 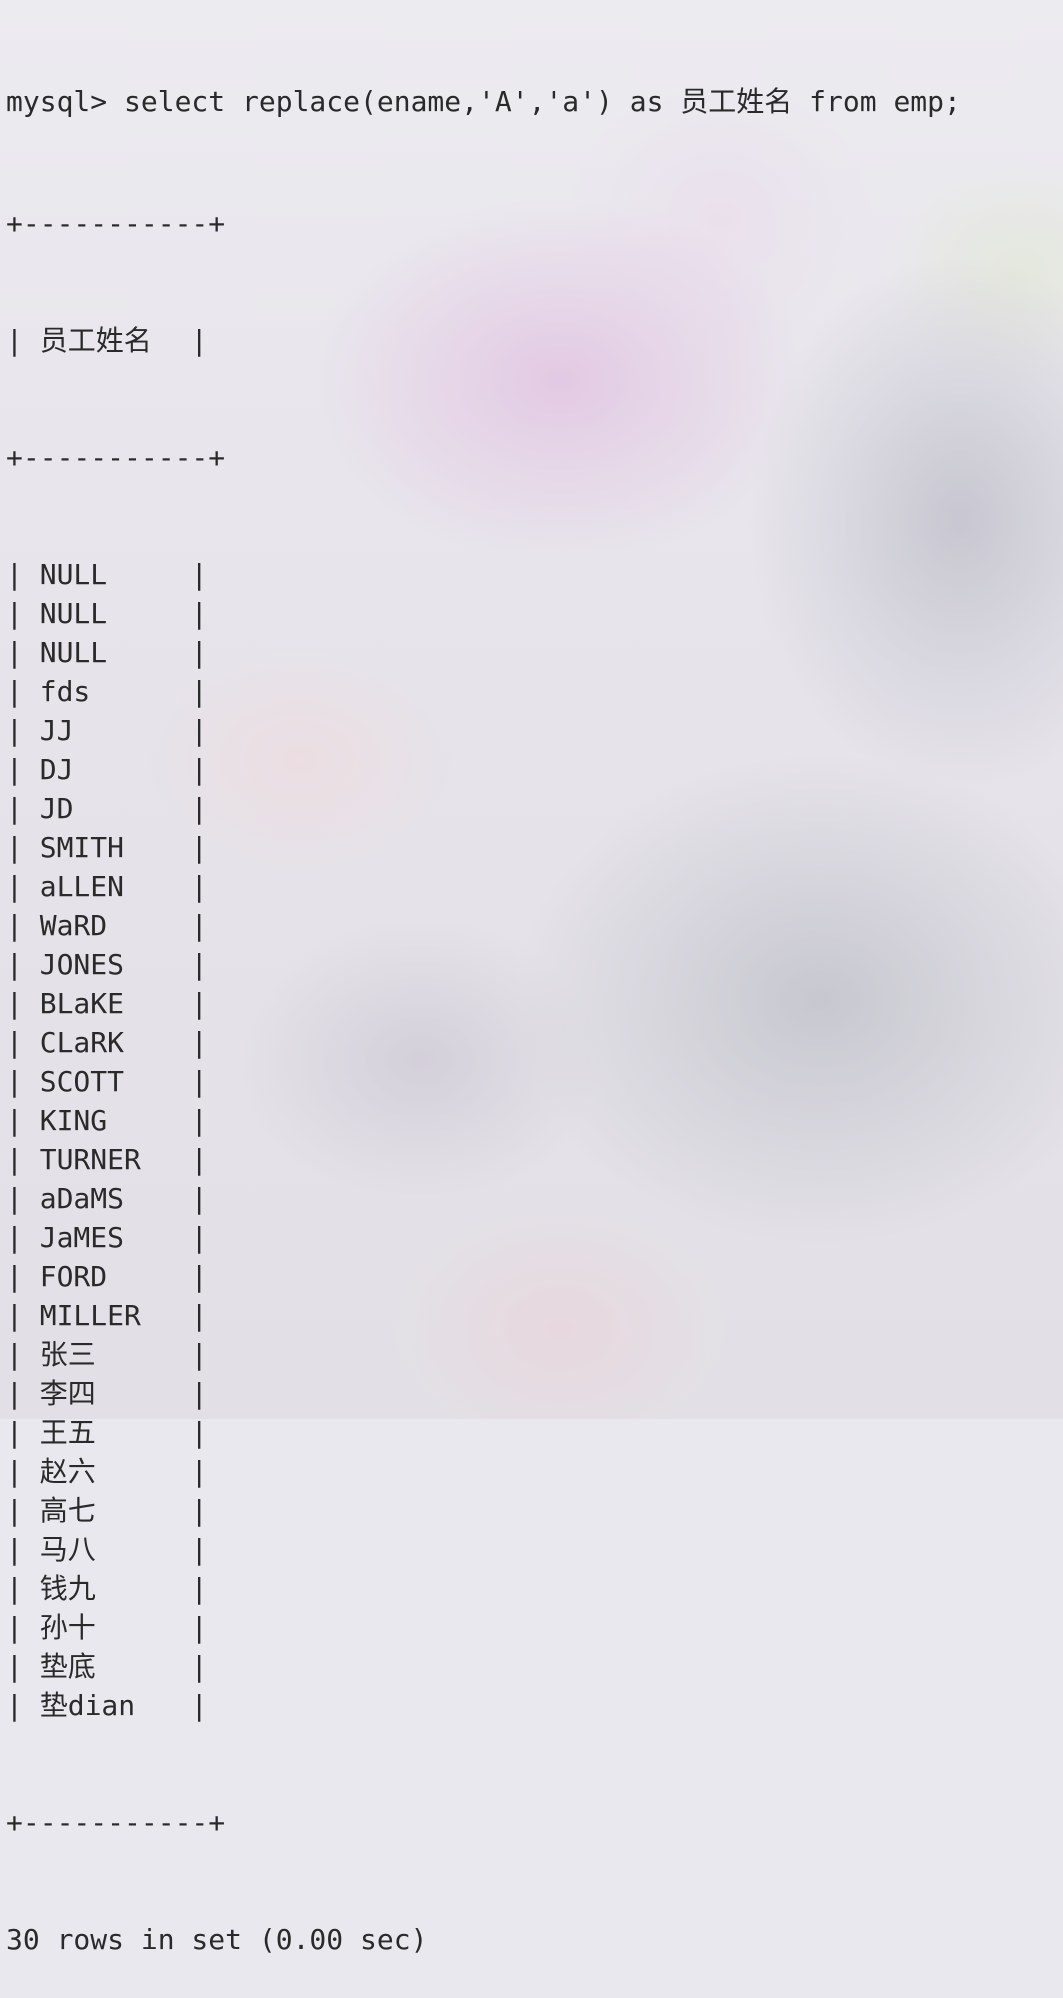 What do you see at coordinates (534, 1120) in the screenshot?
I see `table-row: | KING |` at bounding box center [534, 1120].